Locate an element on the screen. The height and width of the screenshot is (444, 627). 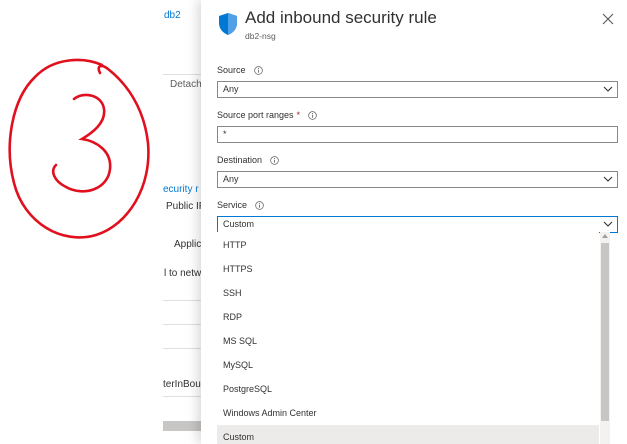
resource-link: db2 is located at coordinates (172, 15).